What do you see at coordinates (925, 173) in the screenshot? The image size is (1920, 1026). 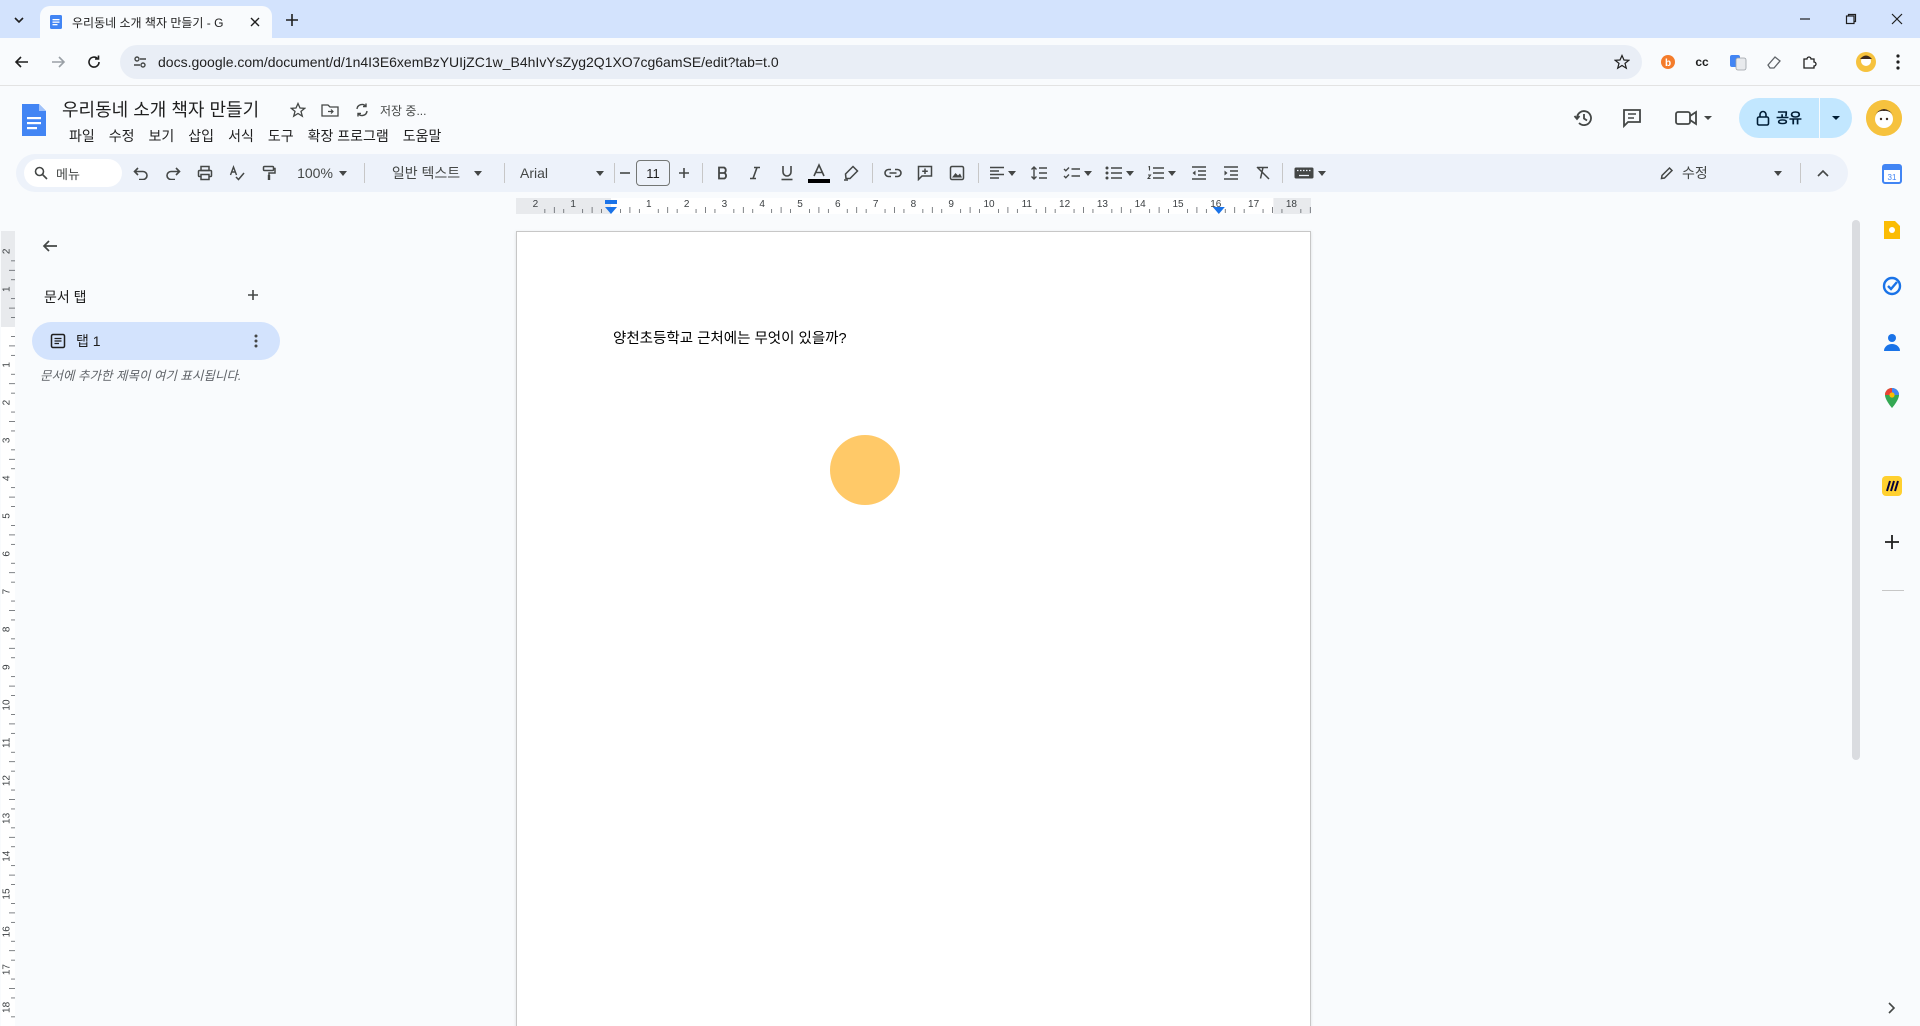 I see `insert-comment-button` at bounding box center [925, 173].